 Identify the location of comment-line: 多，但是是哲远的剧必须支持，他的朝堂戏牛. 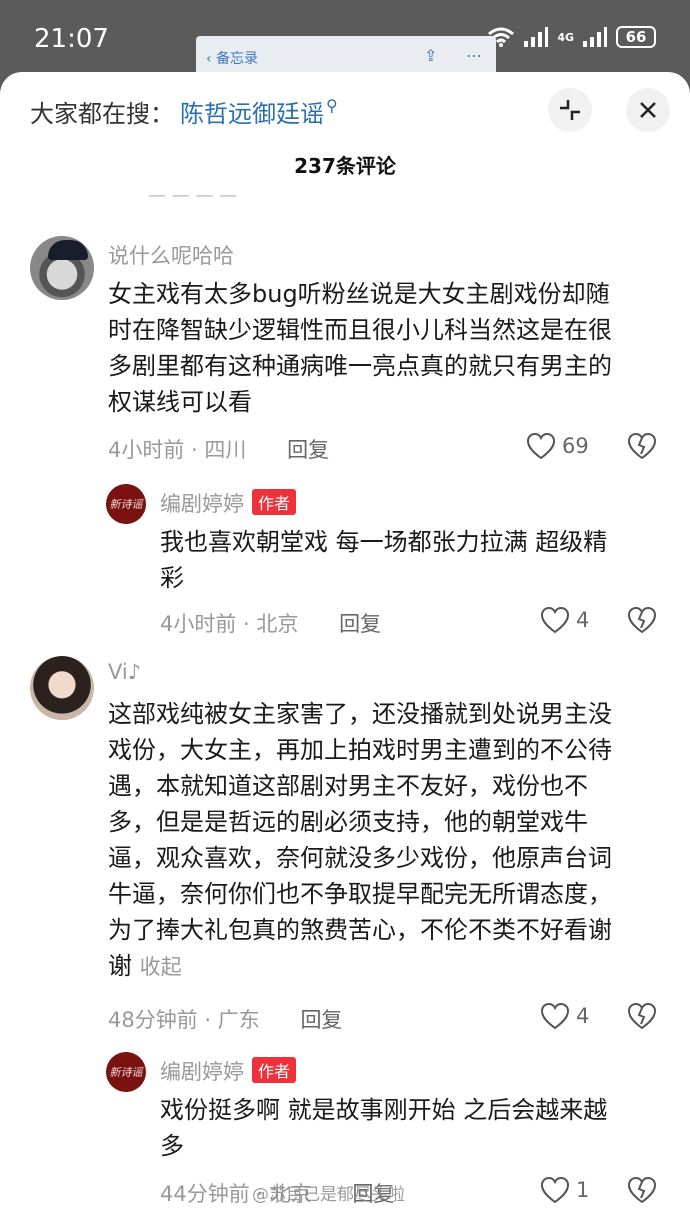
(348, 822).